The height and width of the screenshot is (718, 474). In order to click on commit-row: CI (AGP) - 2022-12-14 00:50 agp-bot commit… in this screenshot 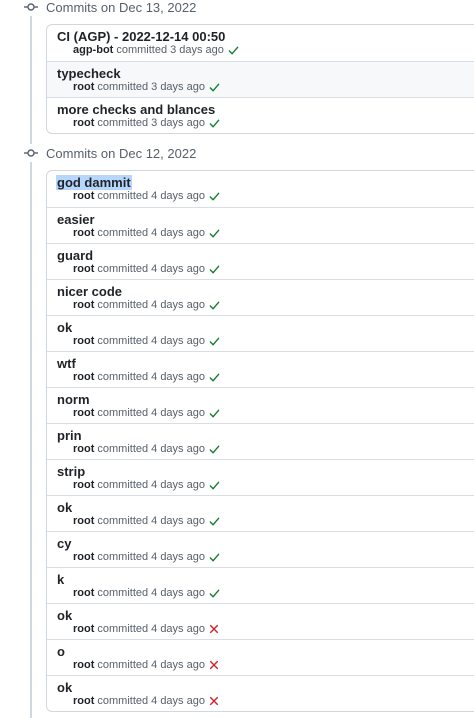, I will do `click(260, 43)`.